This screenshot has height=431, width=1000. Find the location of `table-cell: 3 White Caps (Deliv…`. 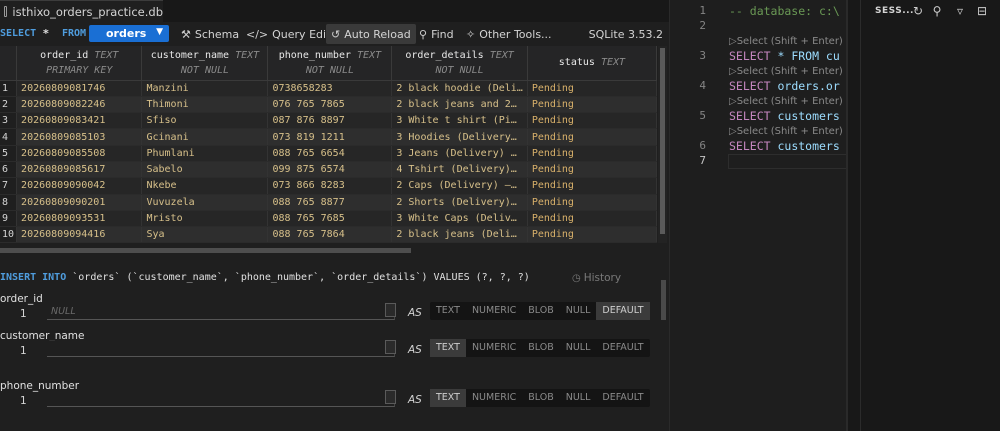

table-cell: 3 White Caps (Deliv… is located at coordinates (459, 219).